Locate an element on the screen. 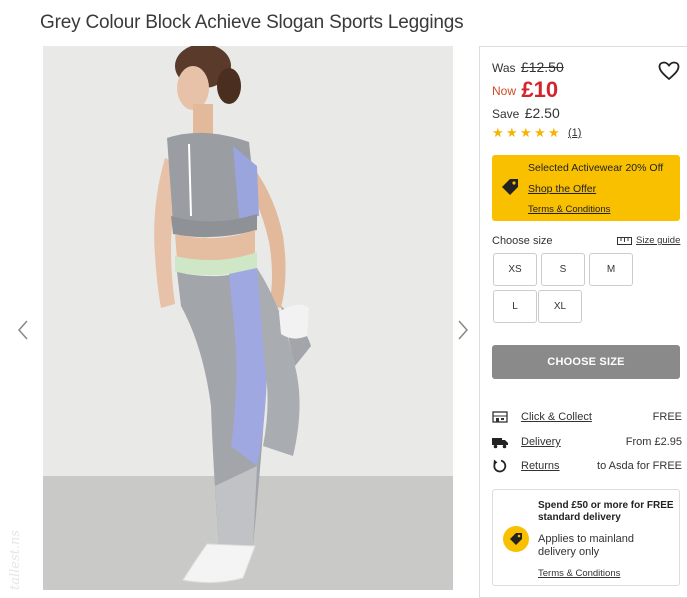 The image size is (687, 598). offer-headline: Selected Activewear 20% Off is located at coordinates (596, 168).